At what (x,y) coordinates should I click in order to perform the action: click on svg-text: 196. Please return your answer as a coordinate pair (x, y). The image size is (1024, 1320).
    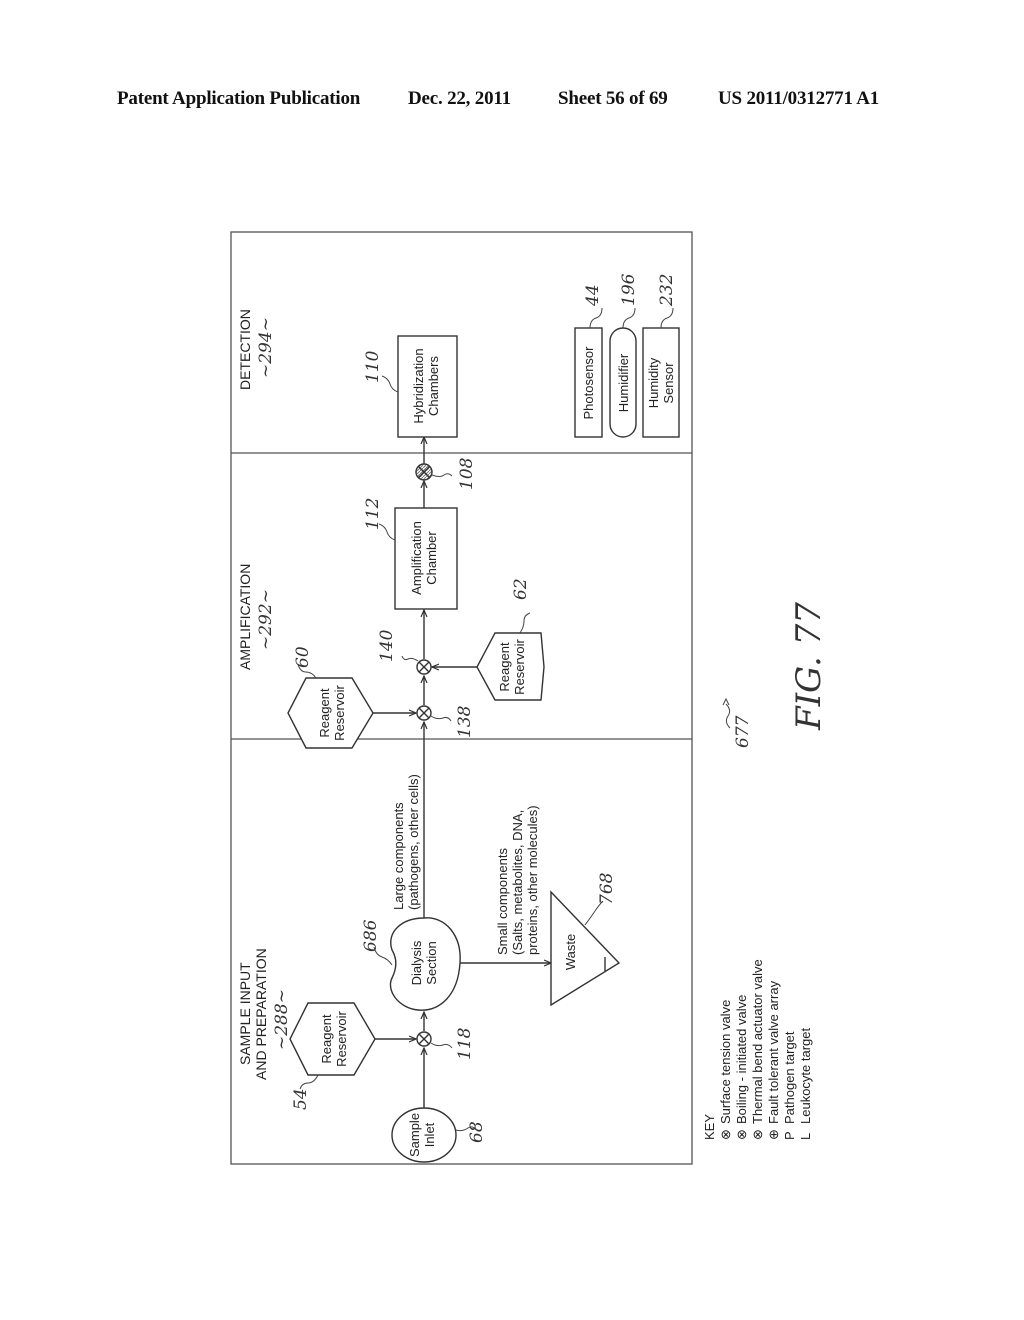
    Looking at the image, I should click on (629, 289).